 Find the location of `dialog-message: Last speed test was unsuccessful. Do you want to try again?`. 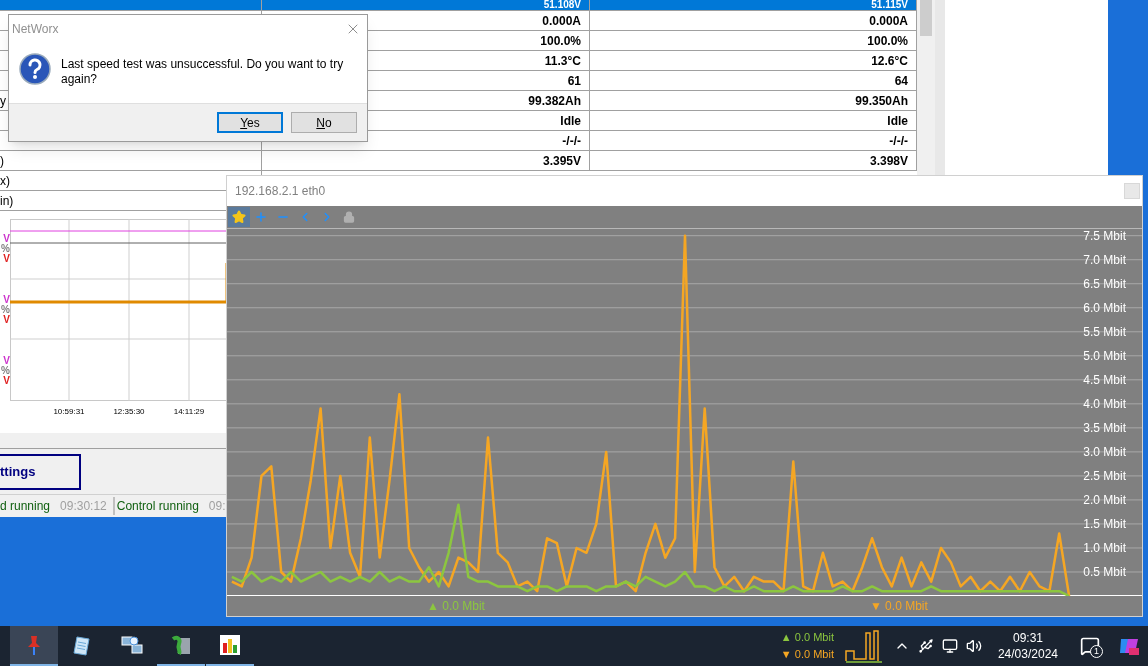

dialog-message: Last speed test was unsuccessful. Do you want to try again? is located at coordinates (203, 71).